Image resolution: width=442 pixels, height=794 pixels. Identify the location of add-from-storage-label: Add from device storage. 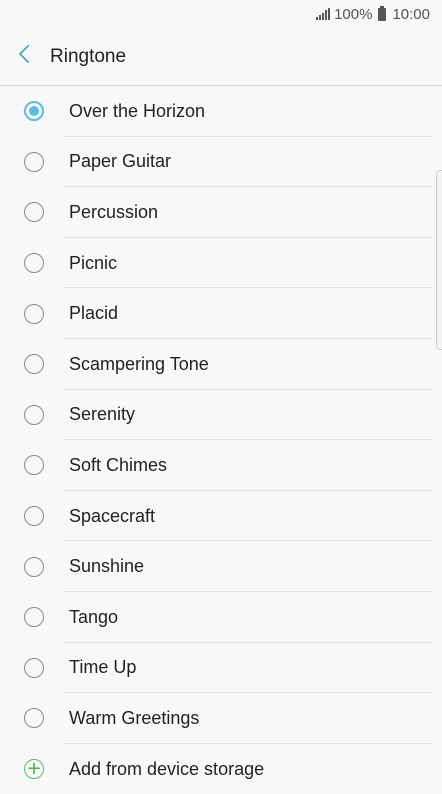
(167, 768).